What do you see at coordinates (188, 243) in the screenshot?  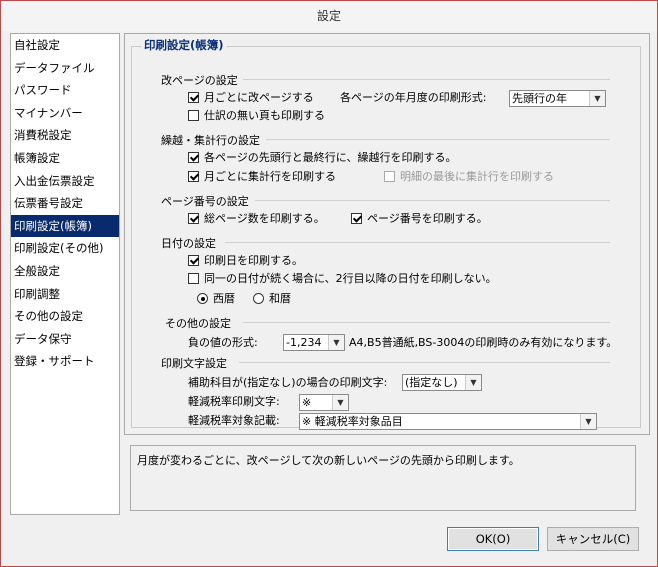 I see `date-heading: 日付の設定` at bounding box center [188, 243].